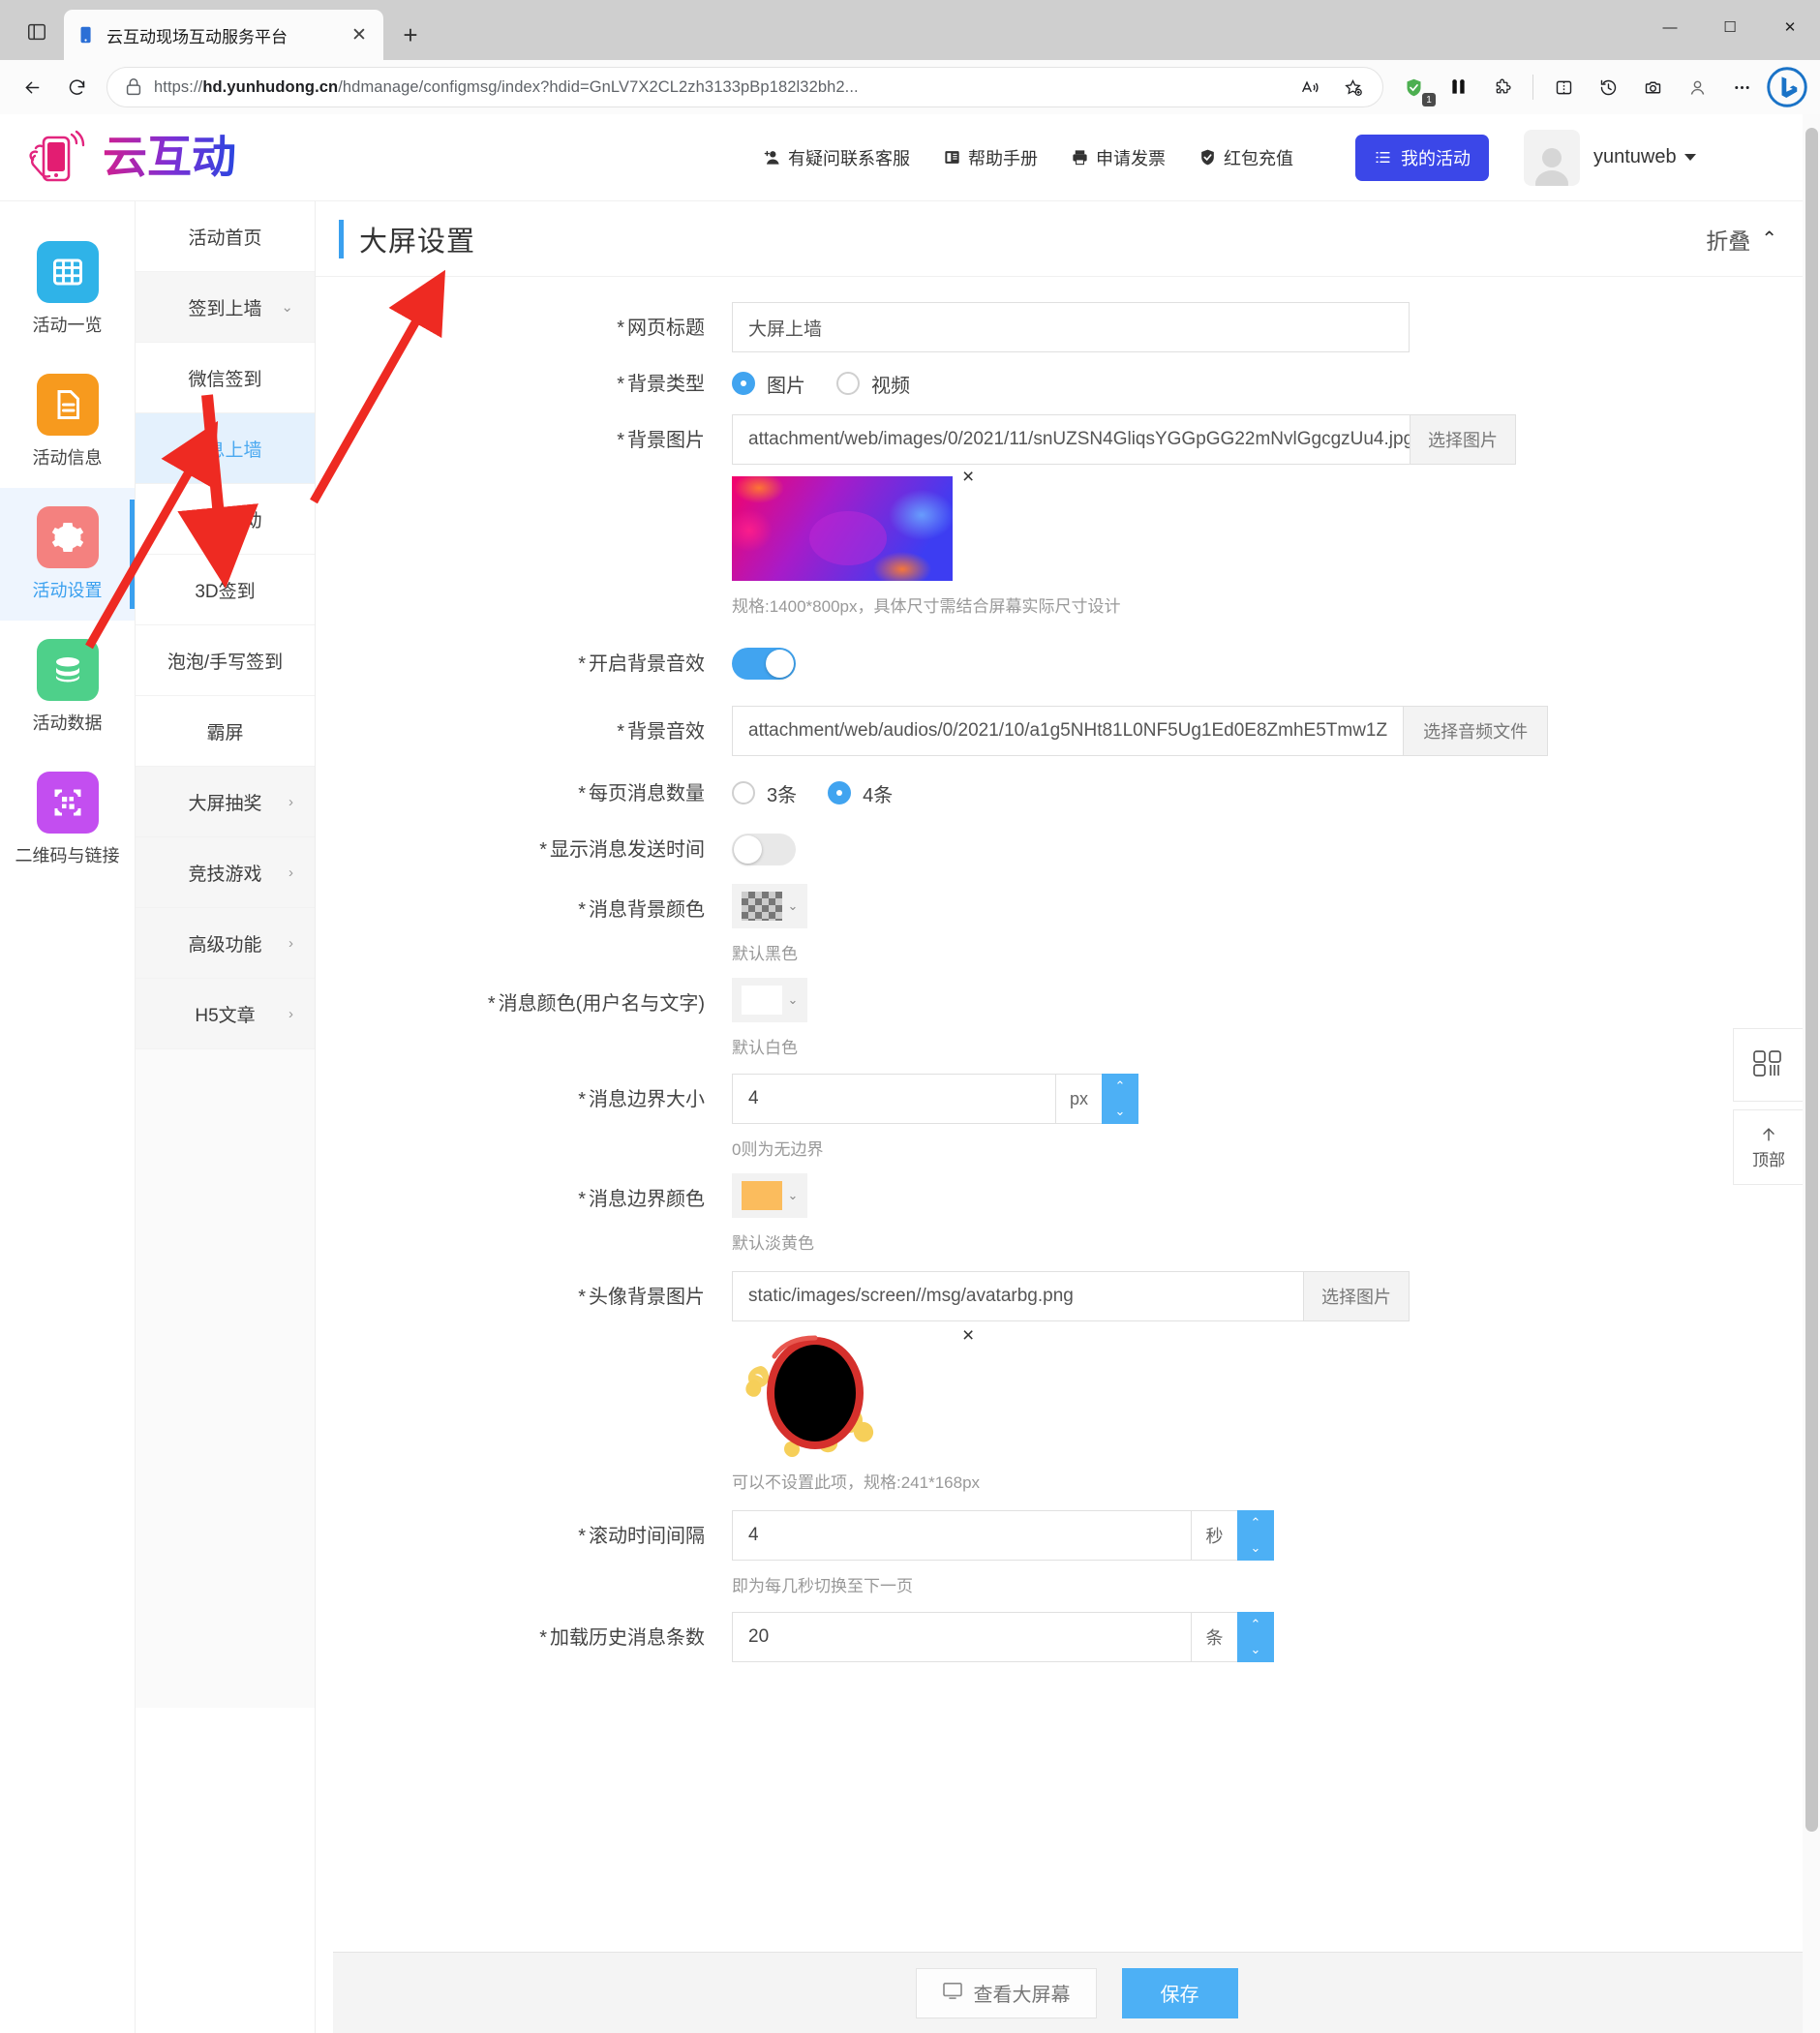 The width and height of the screenshot is (1820, 2033). What do you see at coordinates (1742, 239) in the screenshot?
I see `collapse-toggle: 折叠 ⌃` at bounding box center [1742, 239].